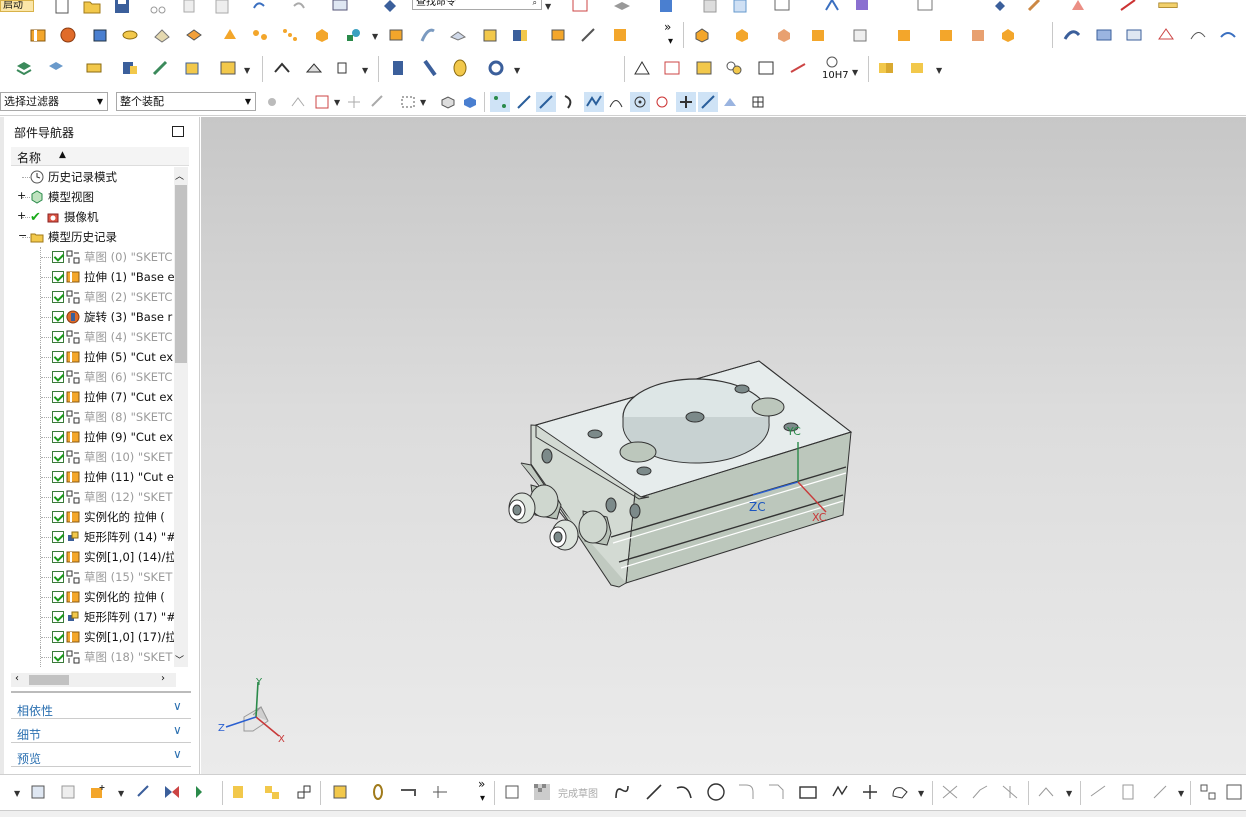 This screenshot has height=817, width=1246. What do you see at coordinates (542, 792) in the screenshot?
I see `finish-sketch-icon` at bounding box center [542, 792].